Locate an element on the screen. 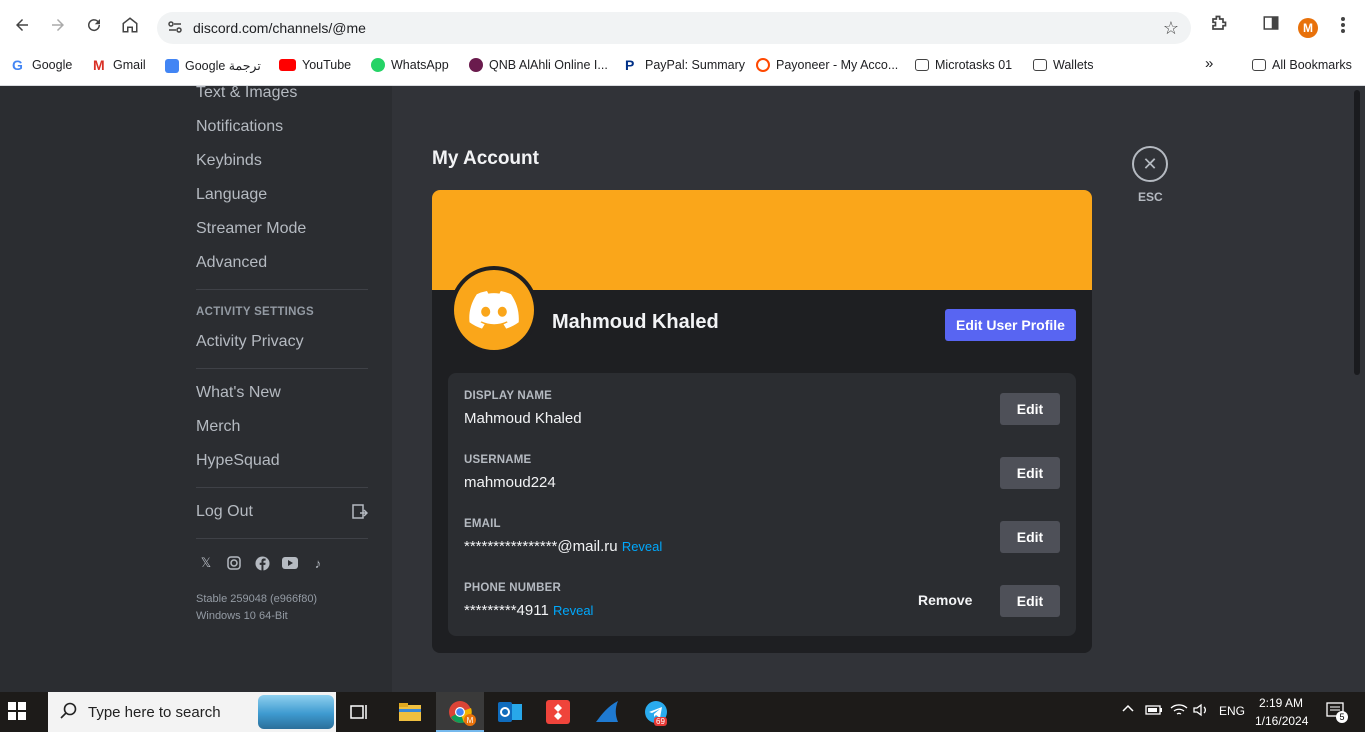 This screenshot has width=1365, height=732. edit-display-name-button: Edit is located at coordinates (1030, 409).